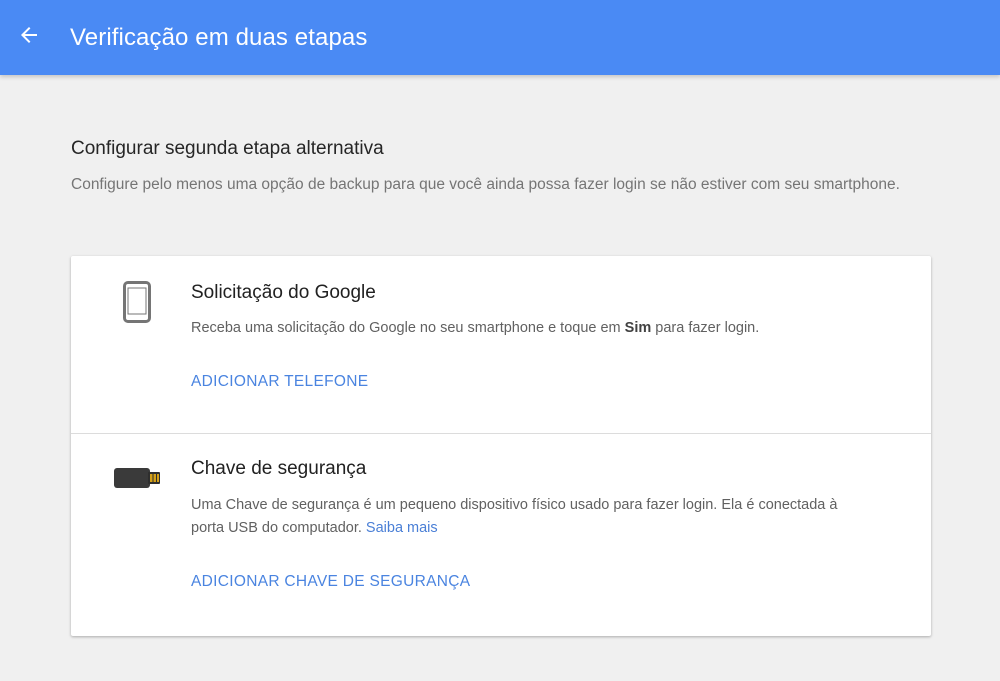 Image resolution: width=1000 pixels, height=681 pixels. What do you see at coordinates (402, 528) in the screenshot?
I see `learn-more-link: Saiba mais` at bounding box center [402, 528].